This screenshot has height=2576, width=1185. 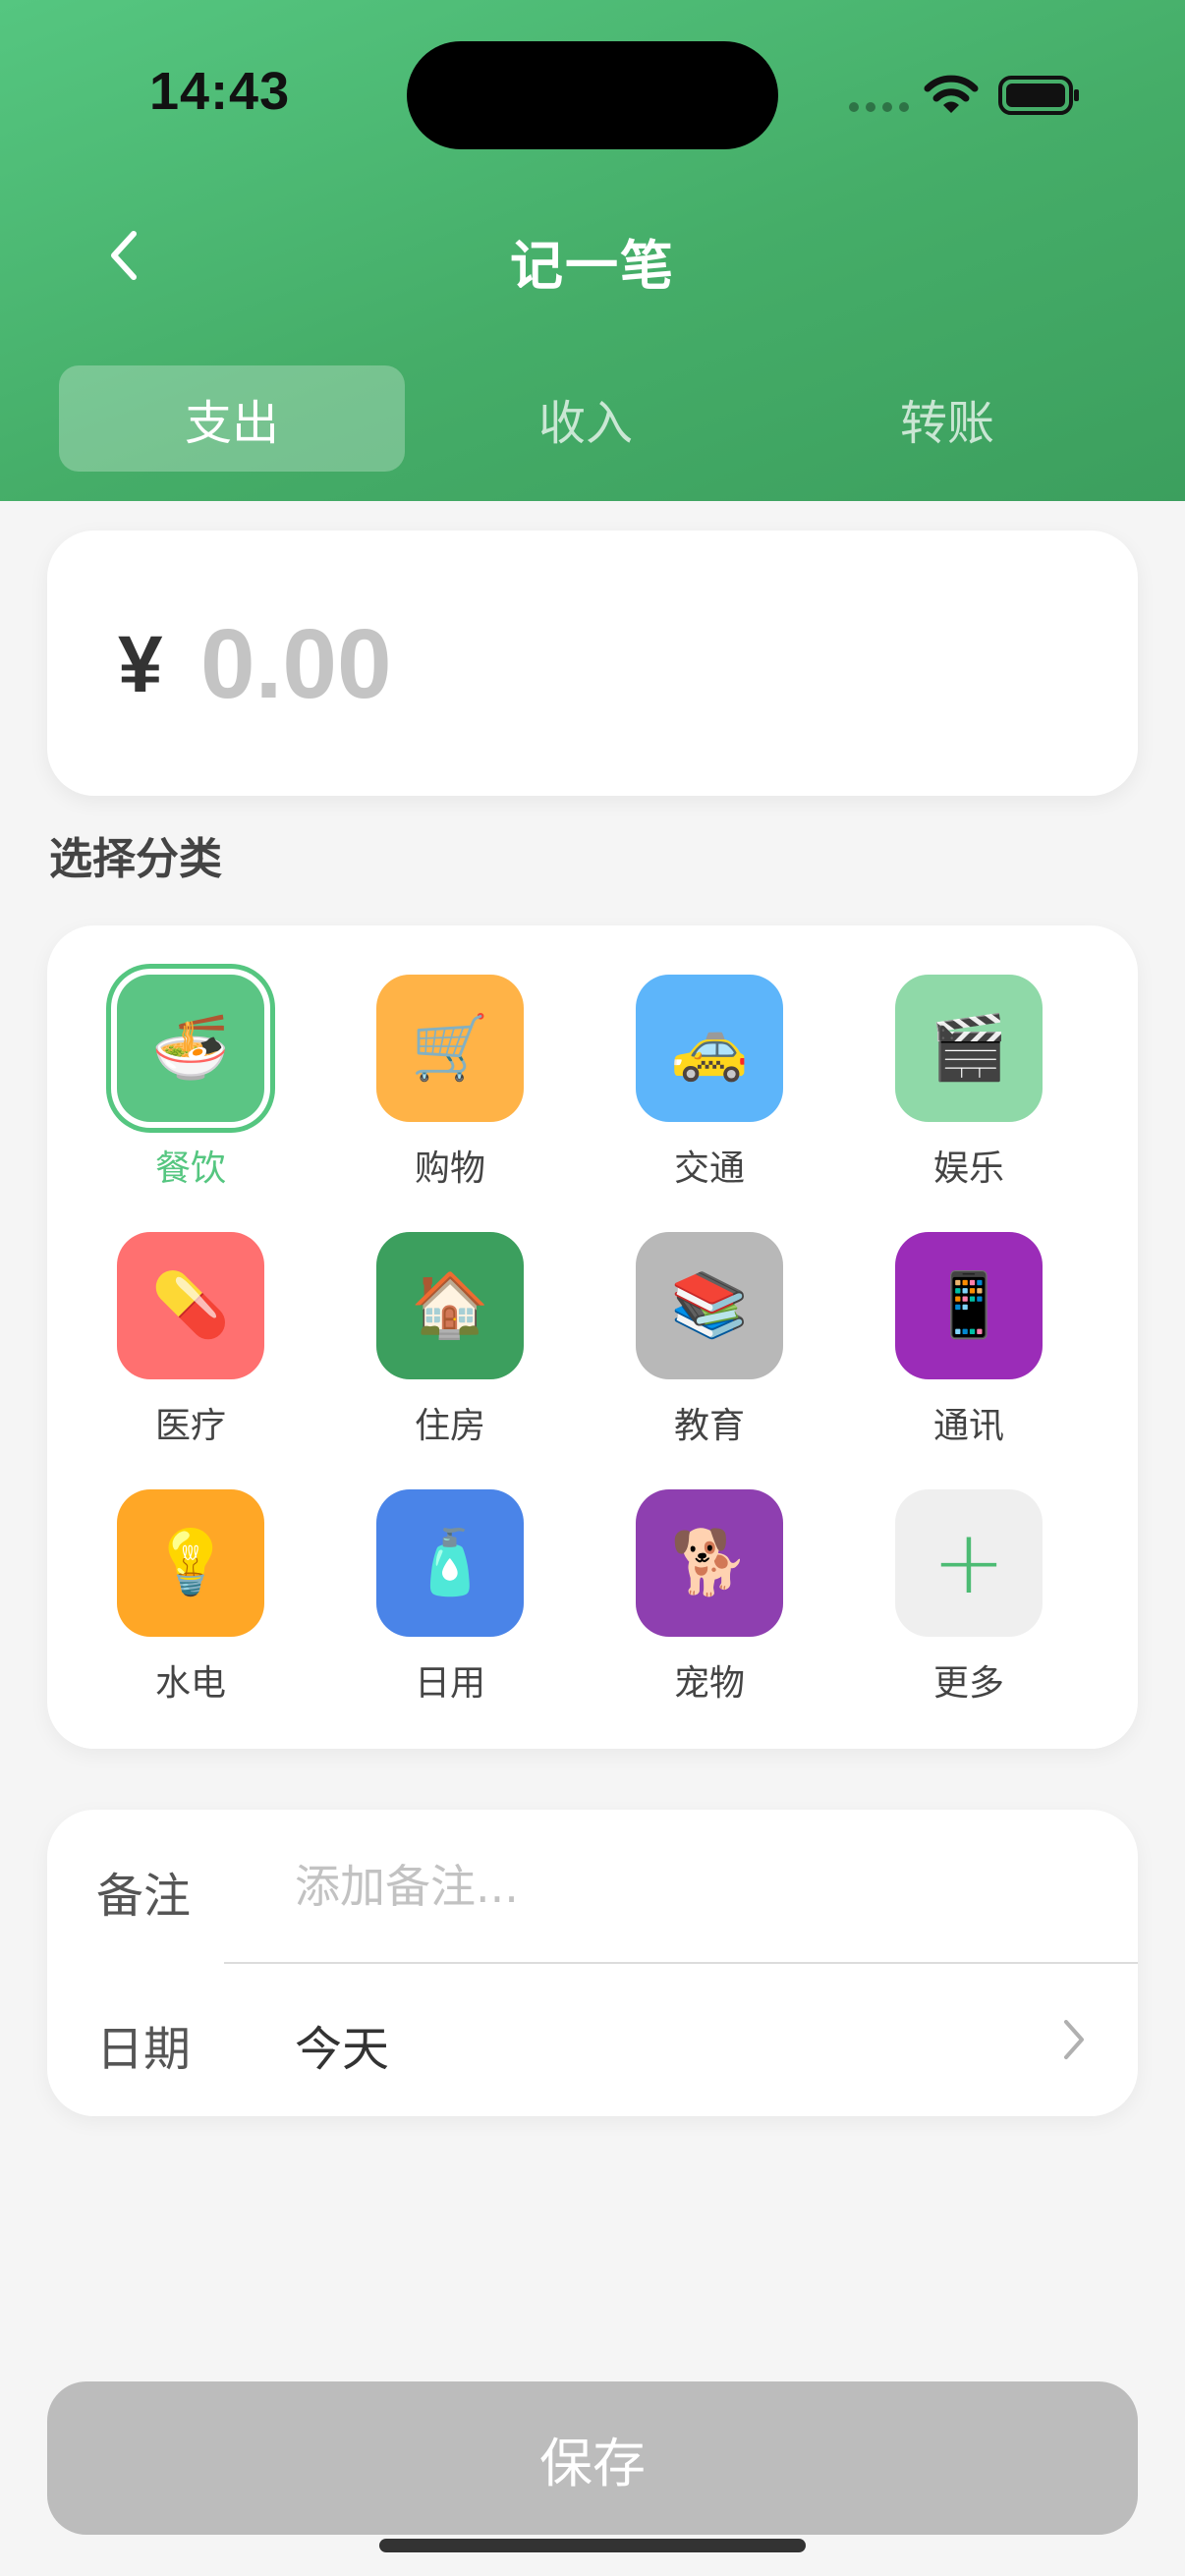 I want to click on note-row: 备注, so click(x=592, y=1886).